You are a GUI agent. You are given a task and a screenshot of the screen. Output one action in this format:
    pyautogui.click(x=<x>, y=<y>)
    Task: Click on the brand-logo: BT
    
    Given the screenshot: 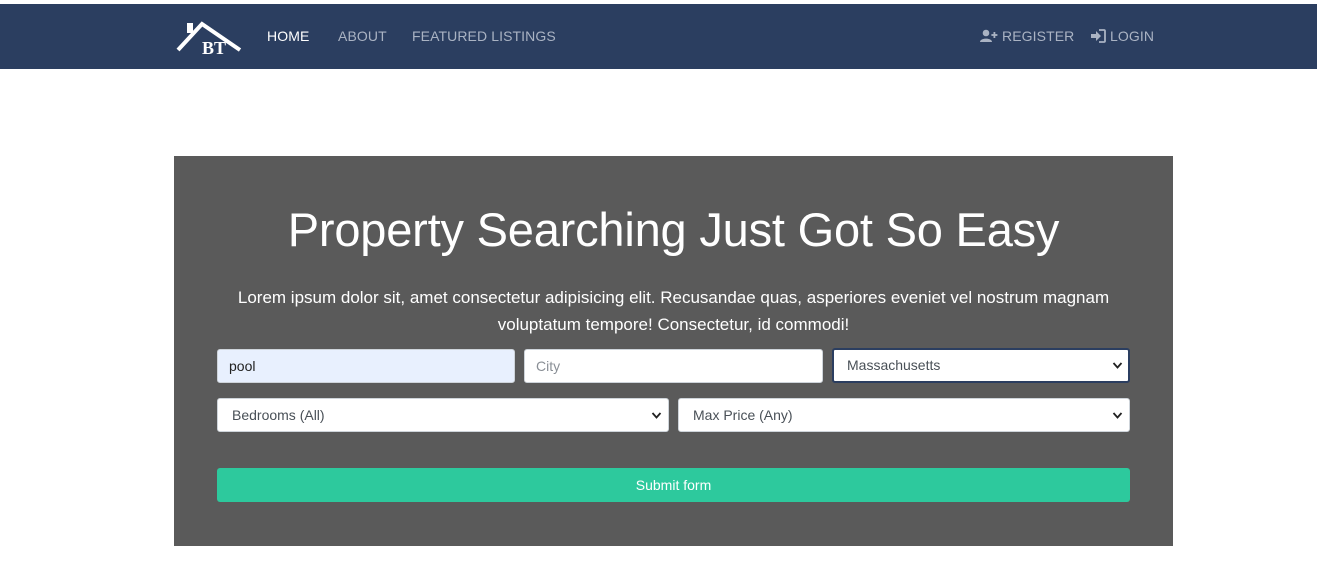 What is the action you would take?
    pyautogui.click(x=210, y=39)
    